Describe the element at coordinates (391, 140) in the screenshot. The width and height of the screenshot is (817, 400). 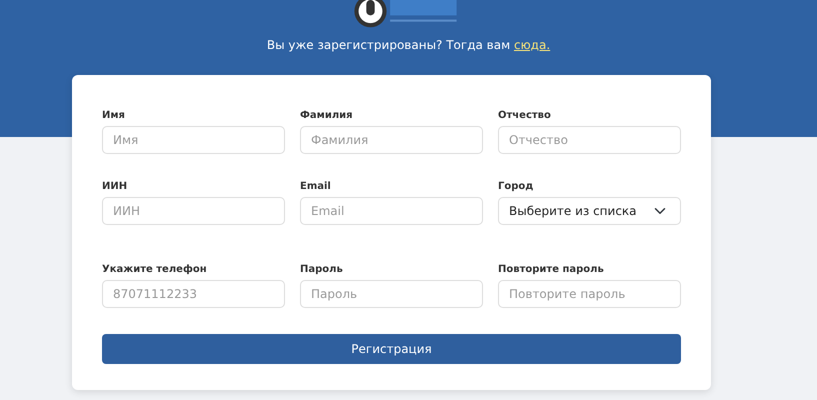
I see `input-field: Фамилия` at that location.